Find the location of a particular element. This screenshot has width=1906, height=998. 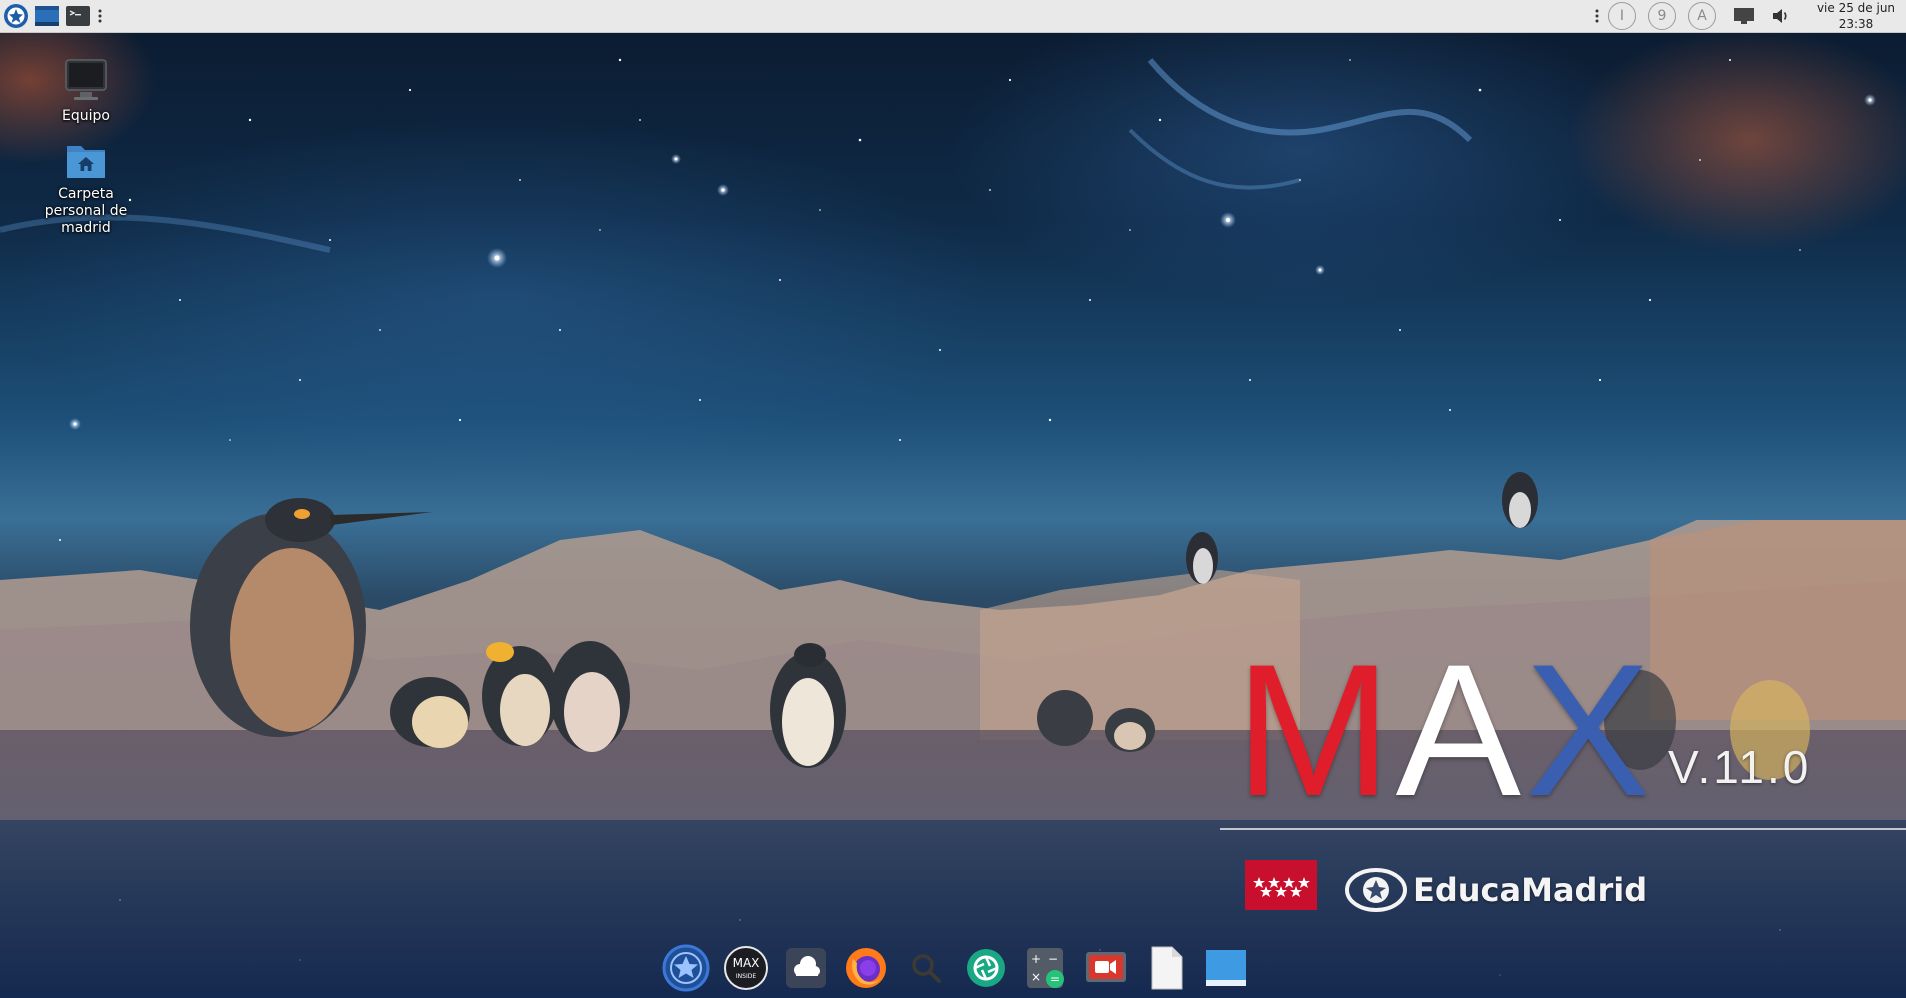

dock-item-screen-recorder is located at coordinates (1106, 968).